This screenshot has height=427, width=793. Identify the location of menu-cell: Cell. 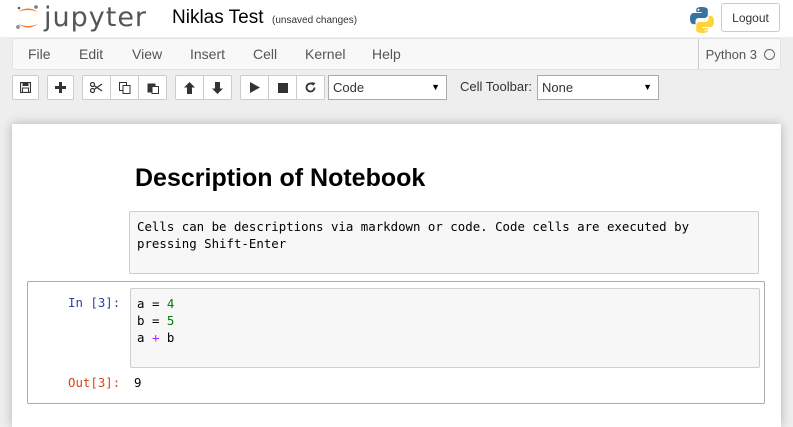
(265, 54).